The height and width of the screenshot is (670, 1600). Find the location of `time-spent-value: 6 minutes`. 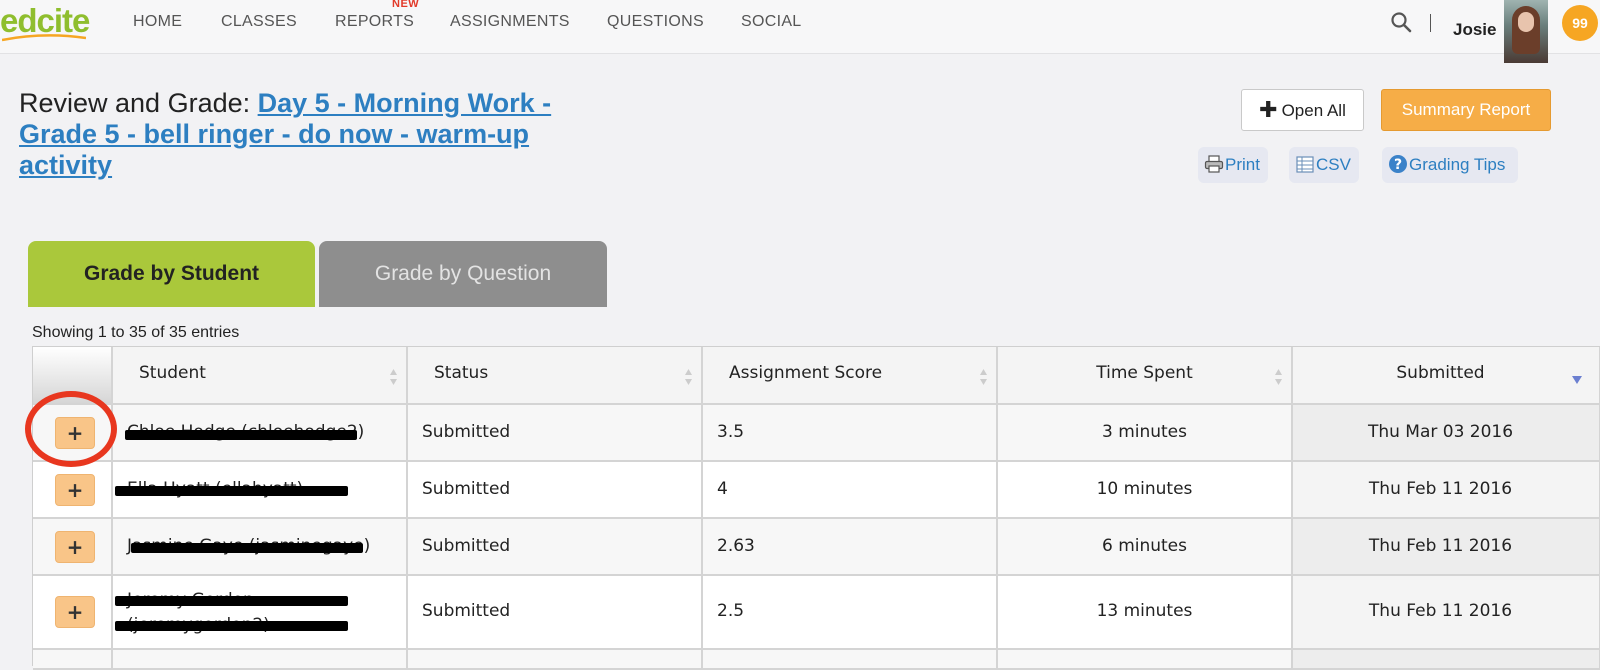

time-spent-value: 6 minutes is located at coordinates (1144, 546).